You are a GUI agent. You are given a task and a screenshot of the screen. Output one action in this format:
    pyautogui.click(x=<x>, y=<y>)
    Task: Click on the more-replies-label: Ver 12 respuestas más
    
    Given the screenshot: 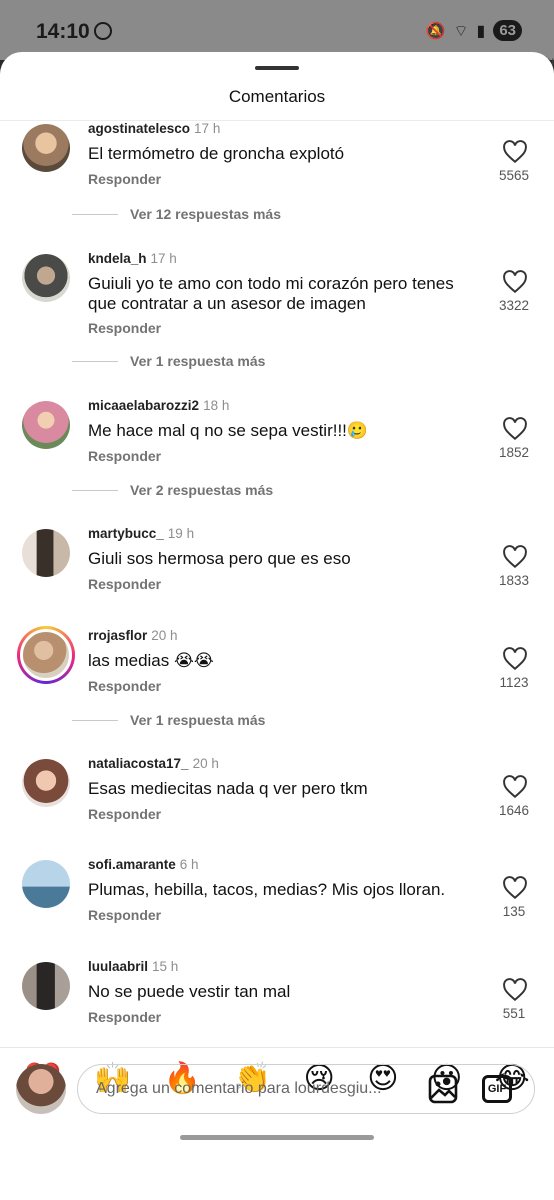 What is the action you would take?
    pyautogui.click(x=205, y=214)
    